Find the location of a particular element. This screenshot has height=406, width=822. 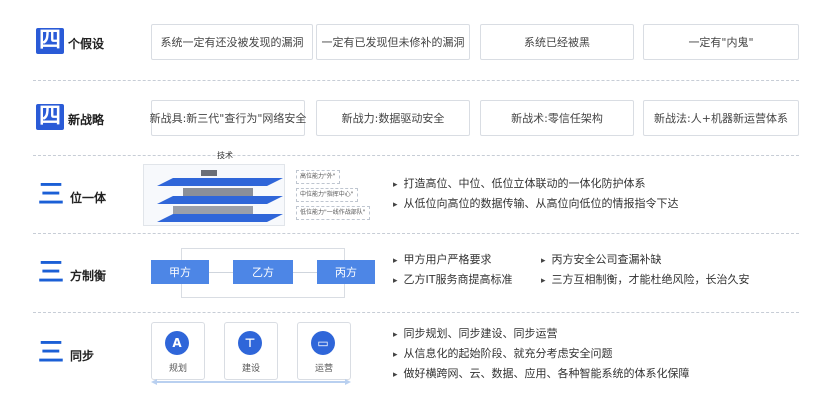

assumptions-label: 个假设 is located at coordinates (86, 44).